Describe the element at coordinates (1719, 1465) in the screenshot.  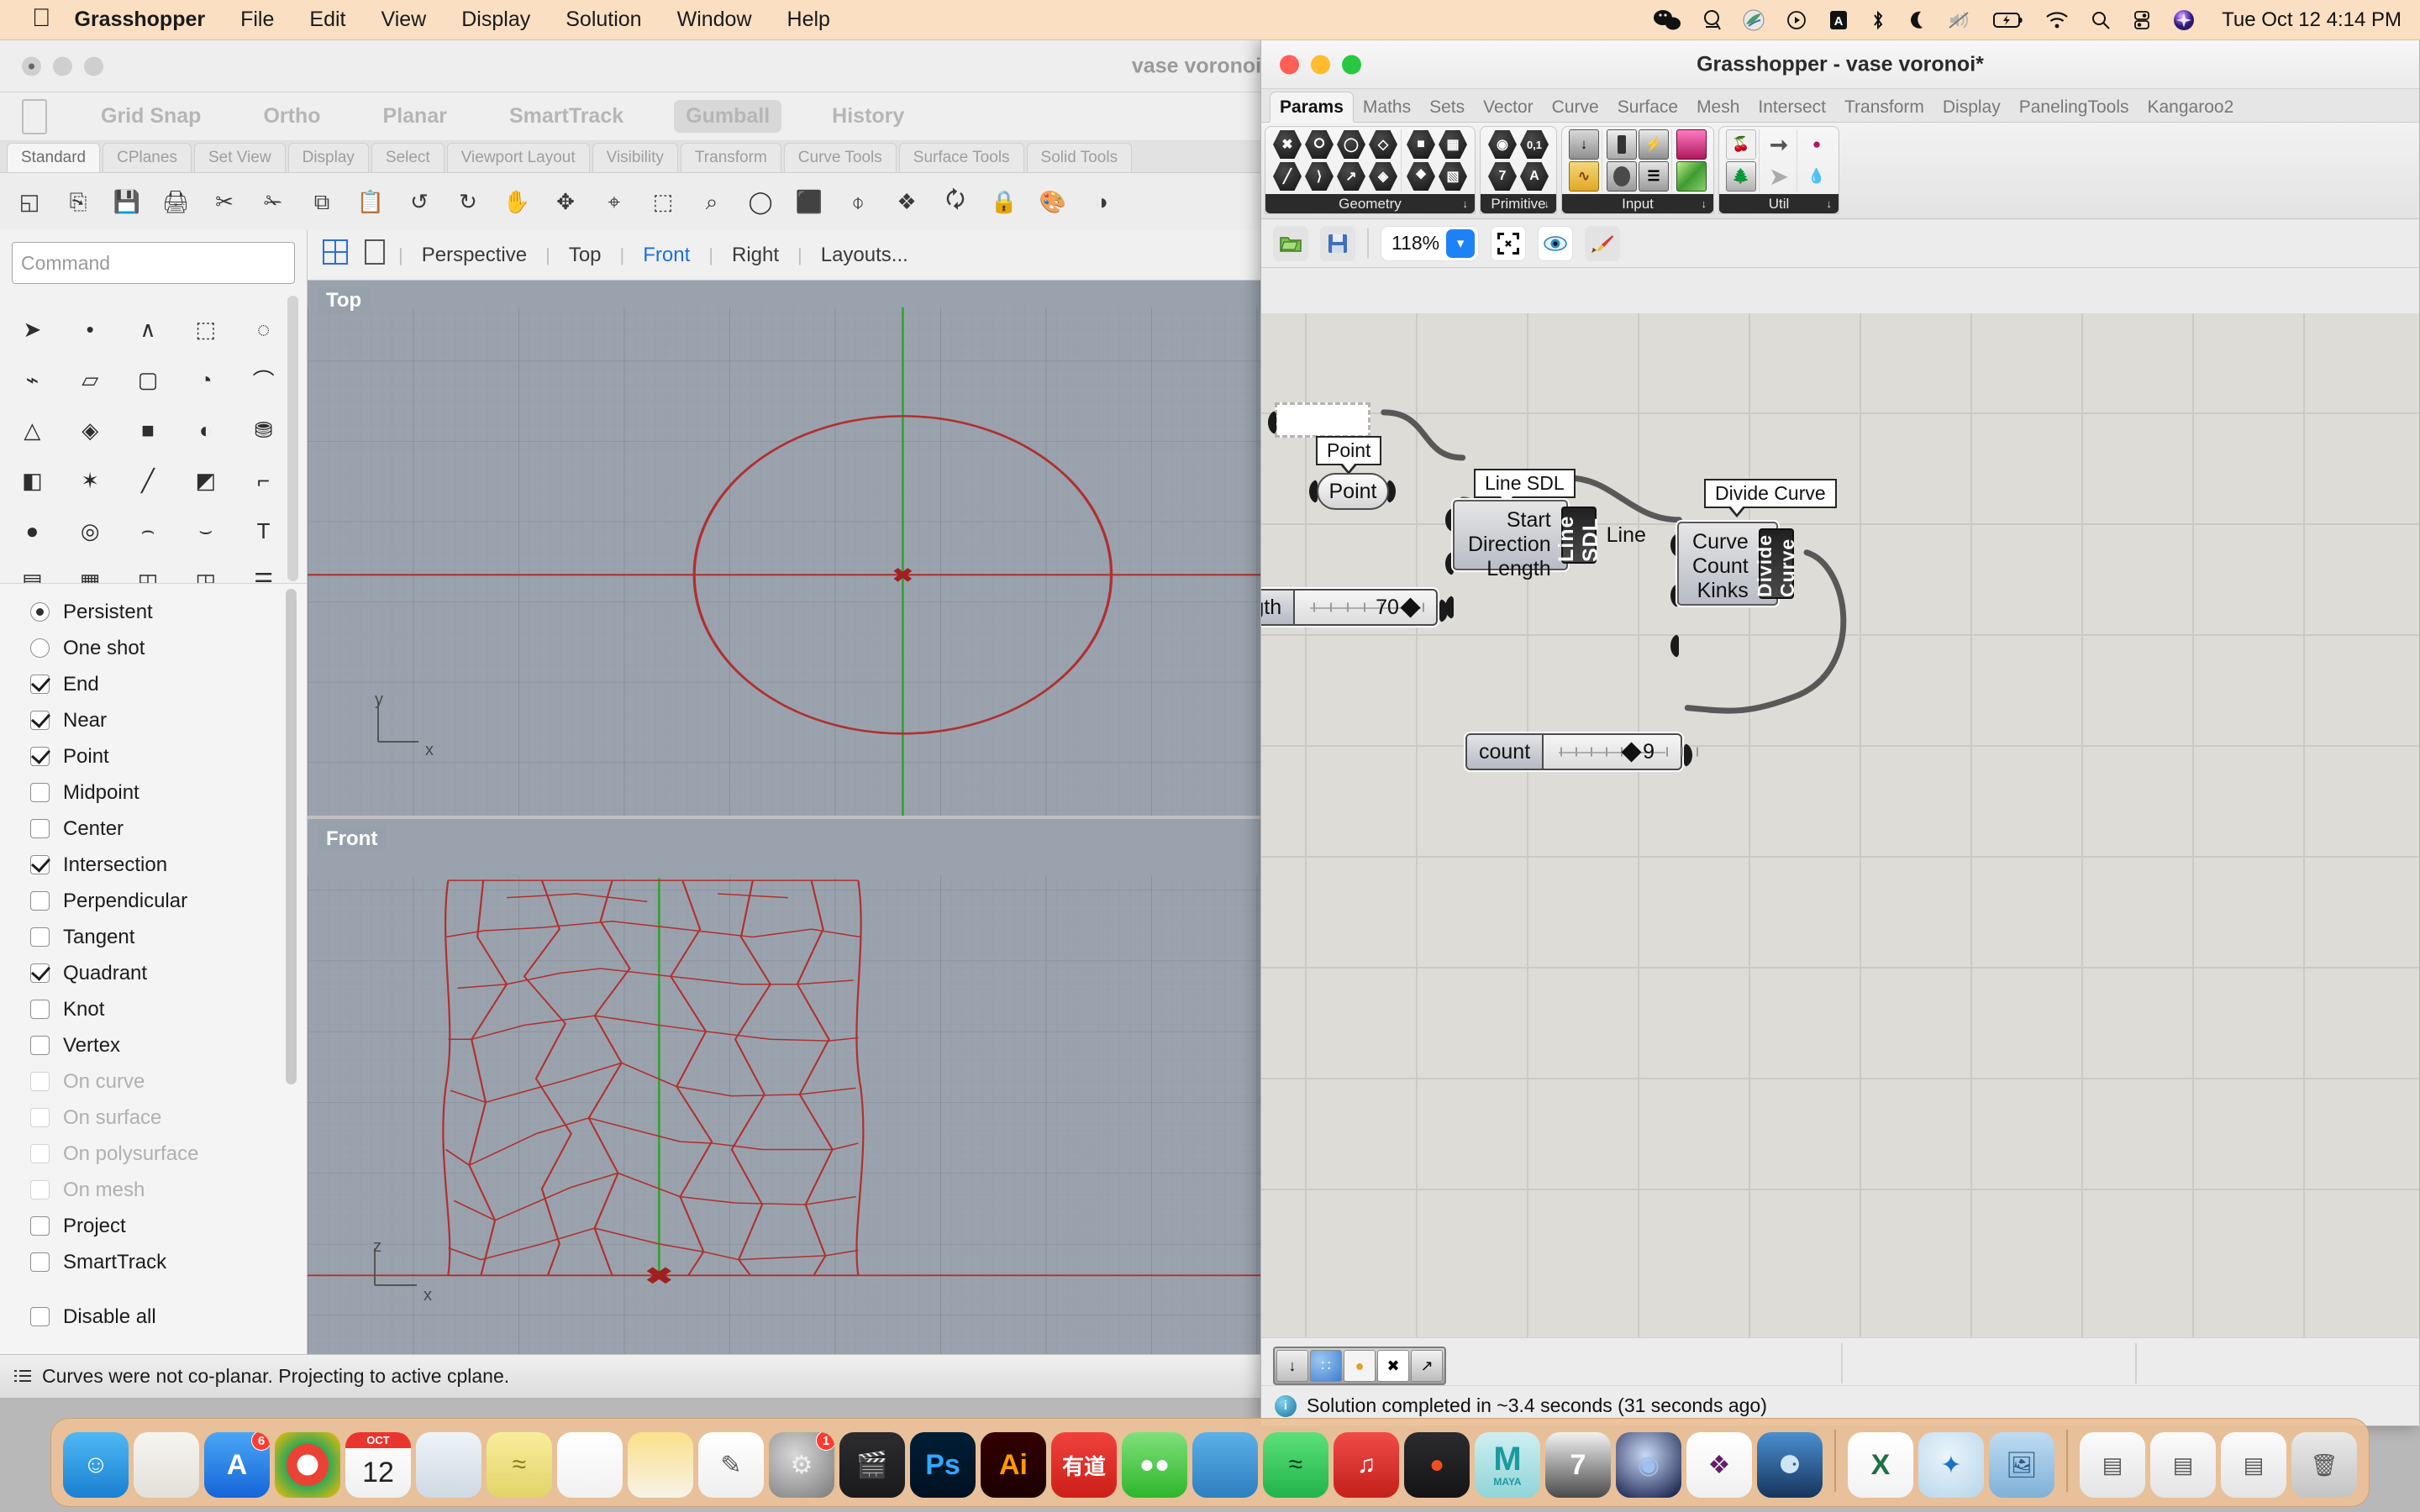
I see `dock-icon-slack: ❖` at that location.